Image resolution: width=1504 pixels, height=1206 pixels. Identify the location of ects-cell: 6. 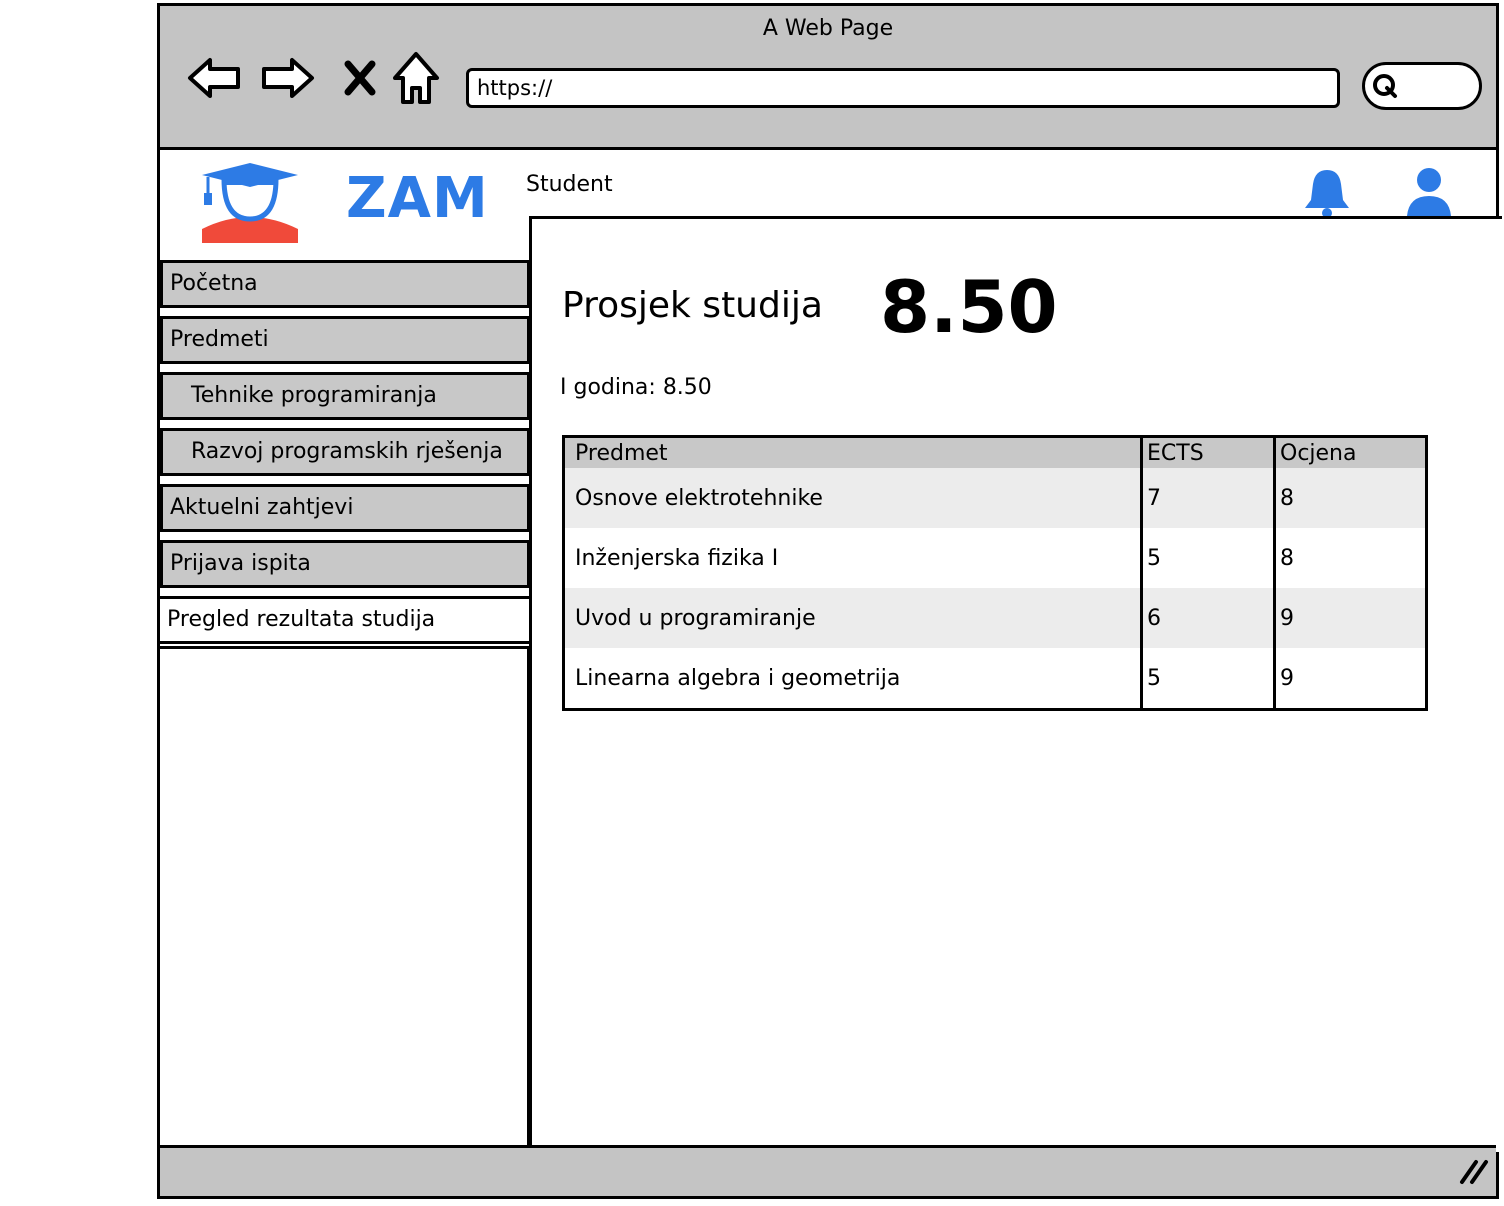
(1208, 618).